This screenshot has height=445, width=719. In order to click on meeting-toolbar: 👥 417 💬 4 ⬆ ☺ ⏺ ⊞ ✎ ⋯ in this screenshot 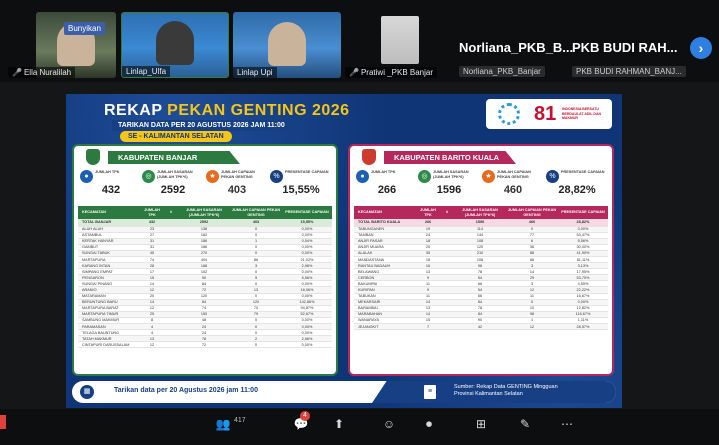, I will do `click(359, 427)`.